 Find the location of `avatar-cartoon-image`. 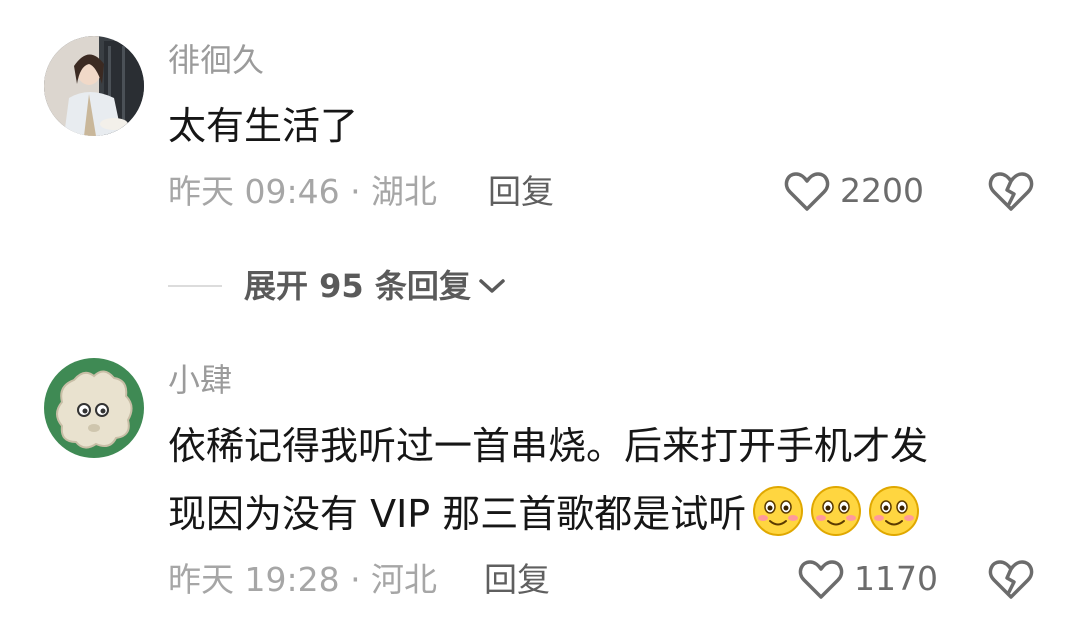

avatar-cartoon-image is located at coordinates (94, 408).